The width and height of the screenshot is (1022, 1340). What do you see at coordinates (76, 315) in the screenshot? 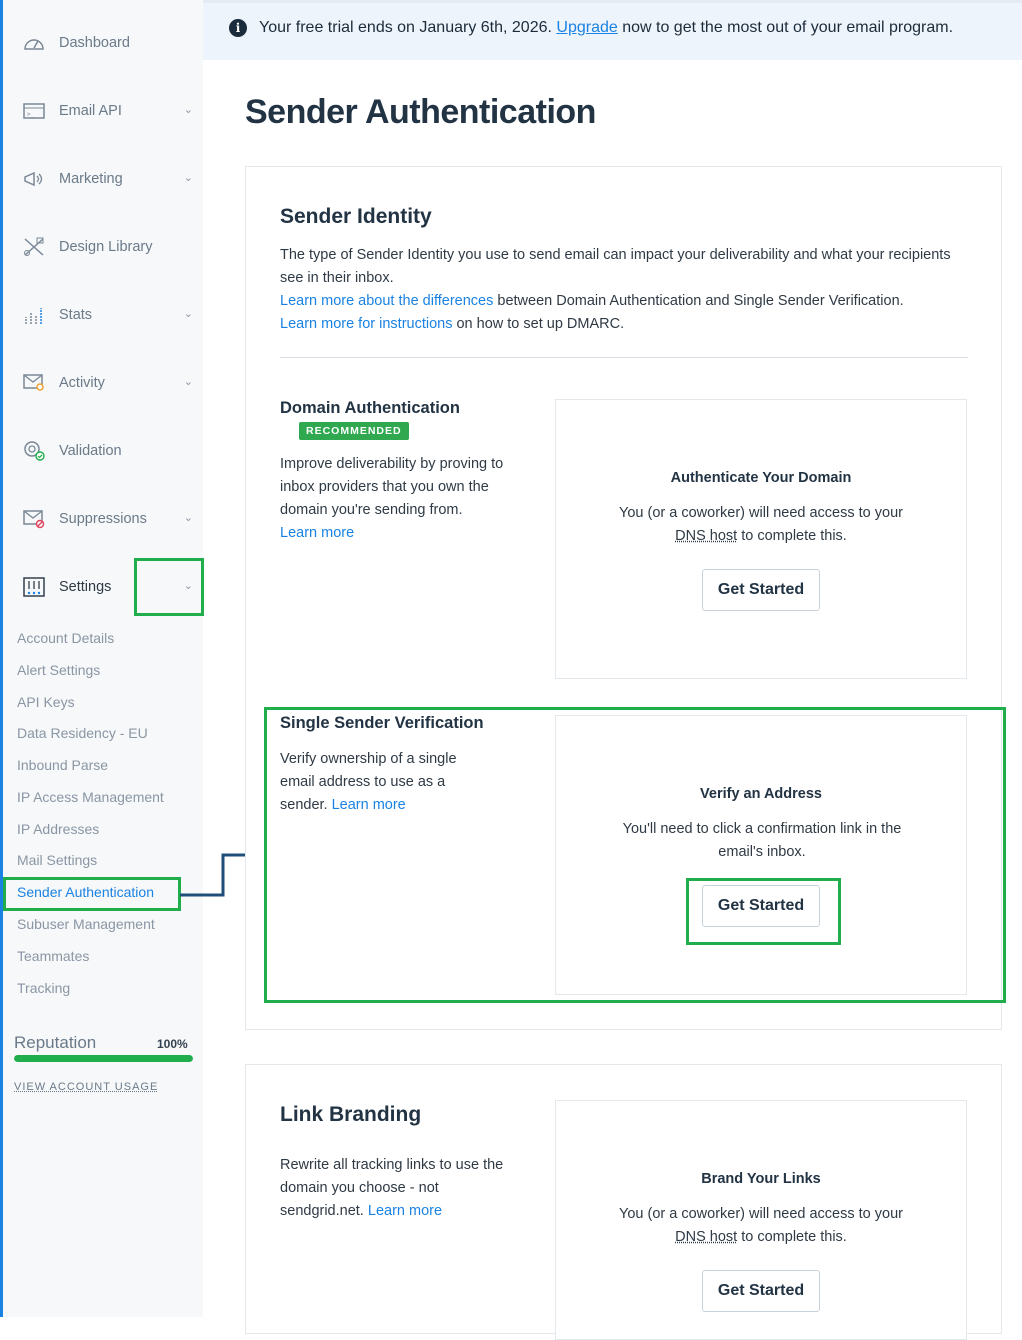
I see `sidebar-item-label: Stats` at bounding box center [76, 315].